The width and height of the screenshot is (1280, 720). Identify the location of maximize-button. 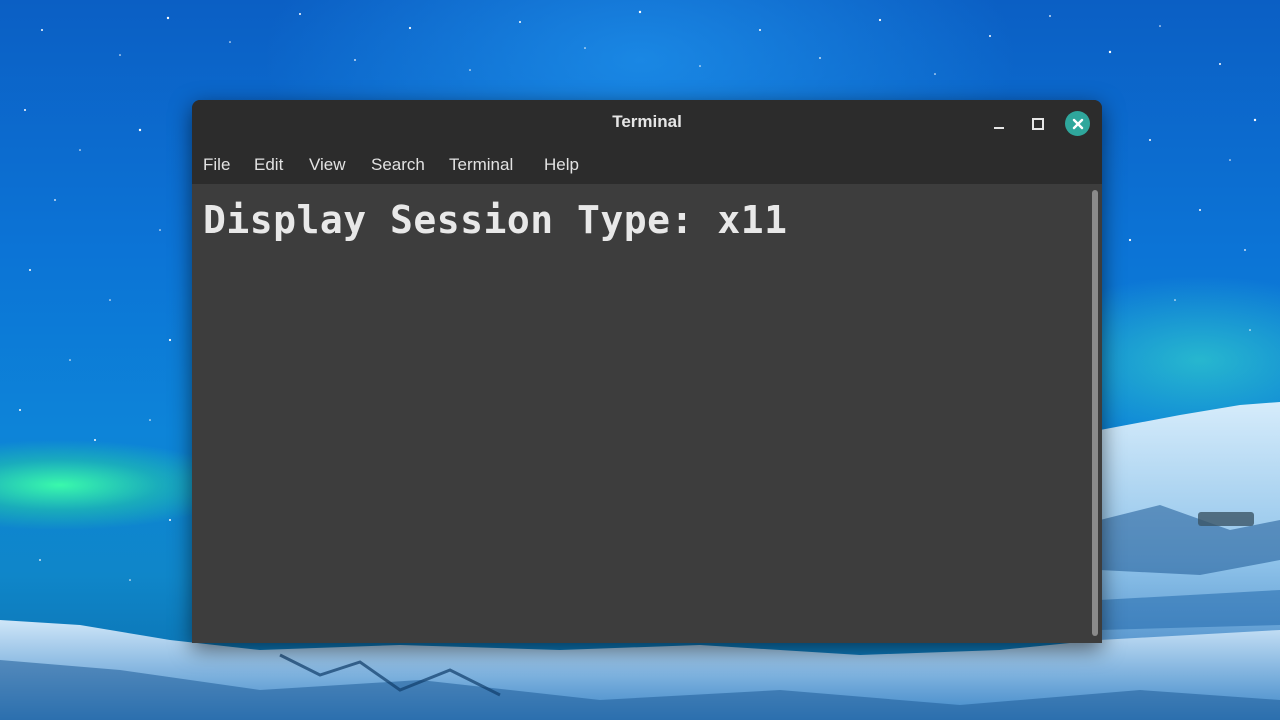
(1038, 124).